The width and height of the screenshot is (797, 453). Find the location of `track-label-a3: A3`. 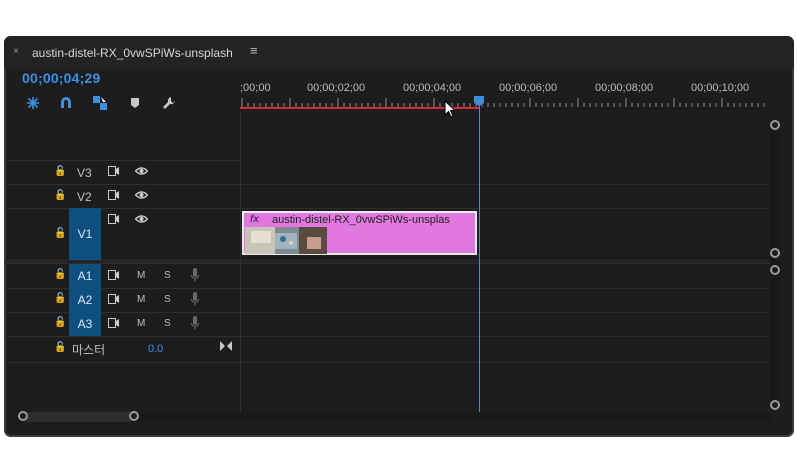

track-label-a3: A3 is located at coordinates (85, 324).